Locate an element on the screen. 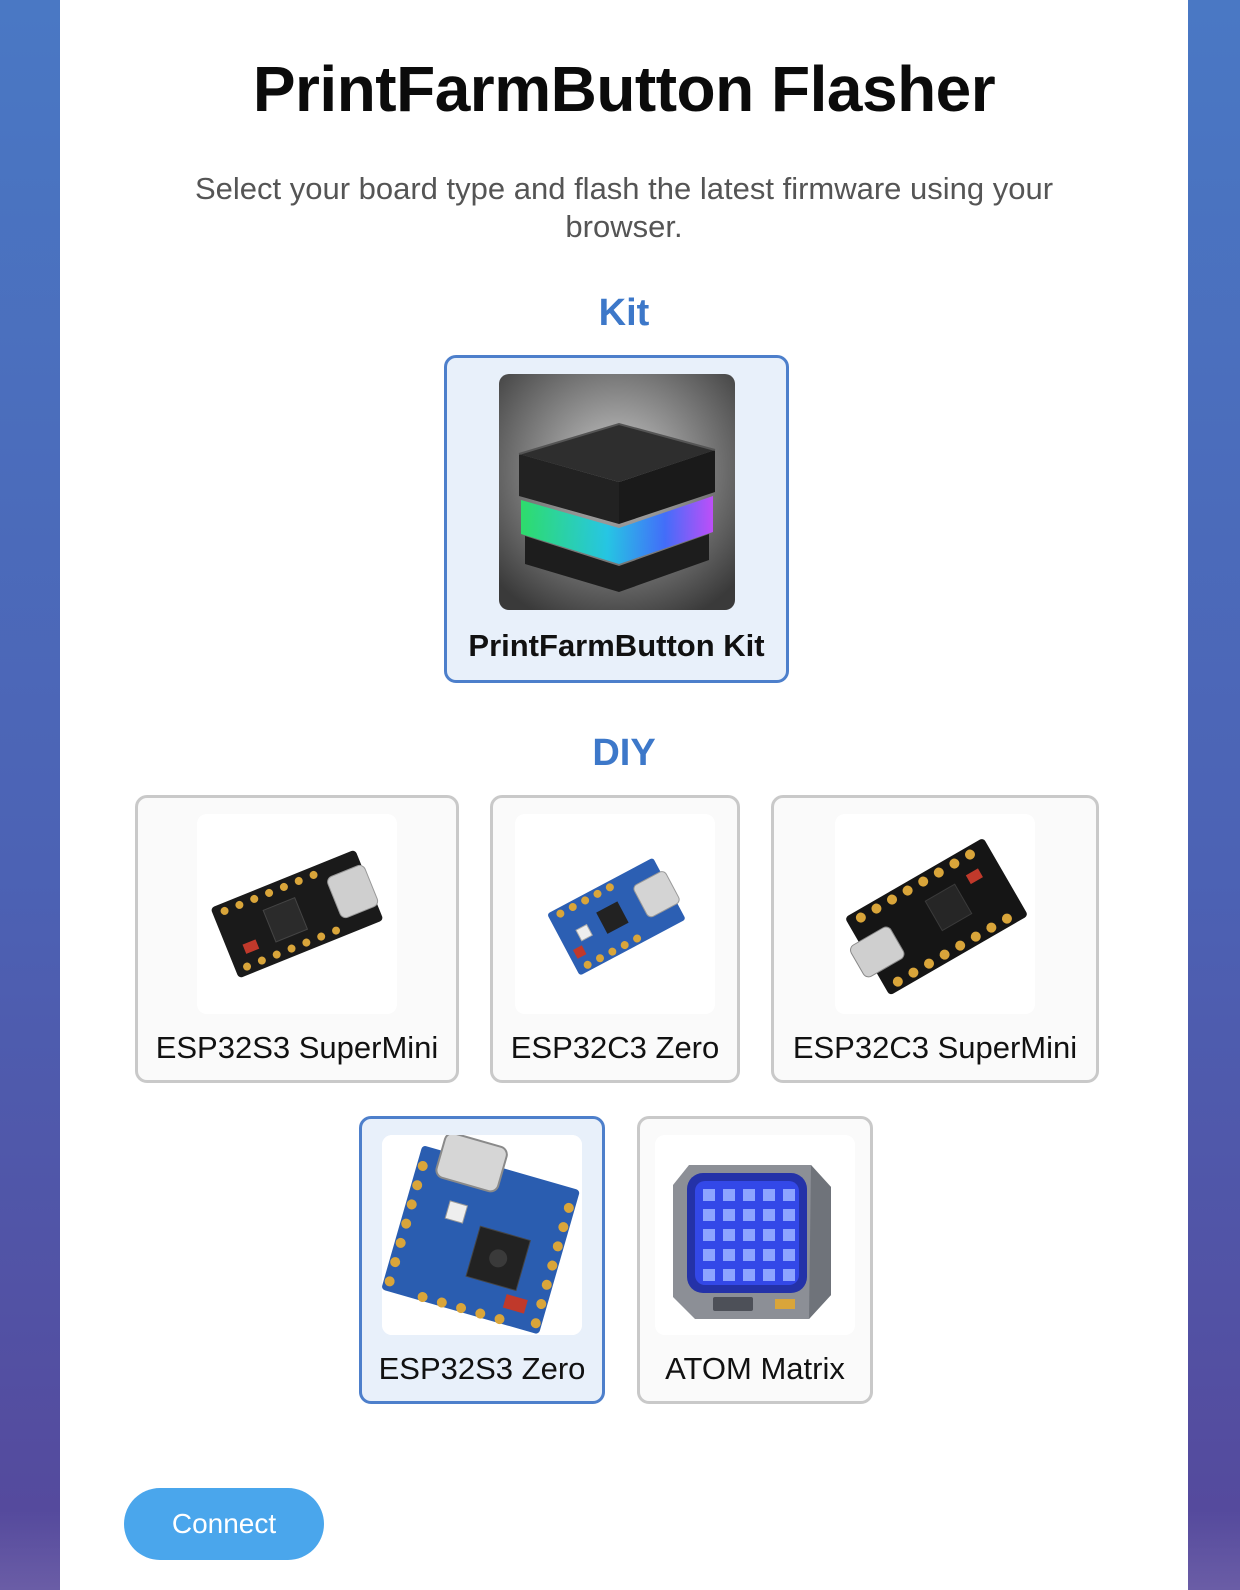 Image resolution: width=1240 pixels, height=1590 pixels. board-label: ESP32C3 Zero is located at coordinates (615, 1047).